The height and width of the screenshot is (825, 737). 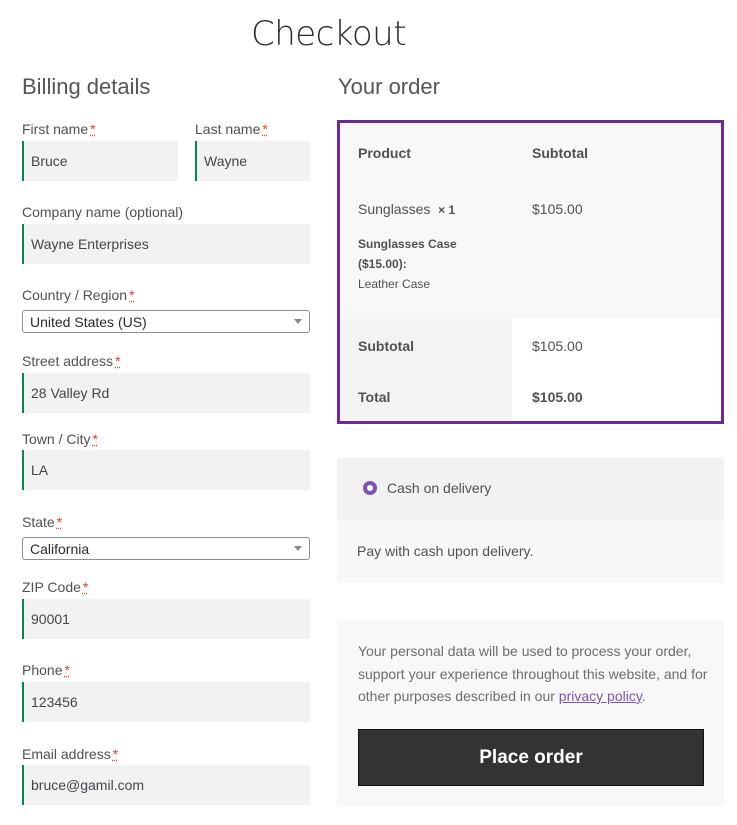 What do you see at coordinates (384, 153) in the screenshot?
I see `col-product-header: Product` at bounding box center [384, 153].